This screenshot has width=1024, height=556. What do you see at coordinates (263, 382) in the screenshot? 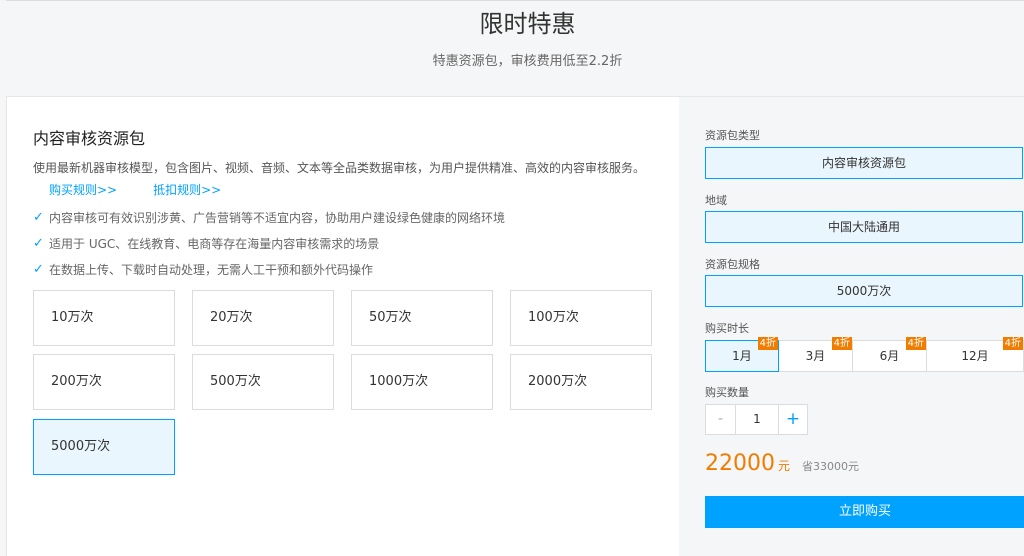
I see `spec-option: 500万次` at bounding box center [263, 382].